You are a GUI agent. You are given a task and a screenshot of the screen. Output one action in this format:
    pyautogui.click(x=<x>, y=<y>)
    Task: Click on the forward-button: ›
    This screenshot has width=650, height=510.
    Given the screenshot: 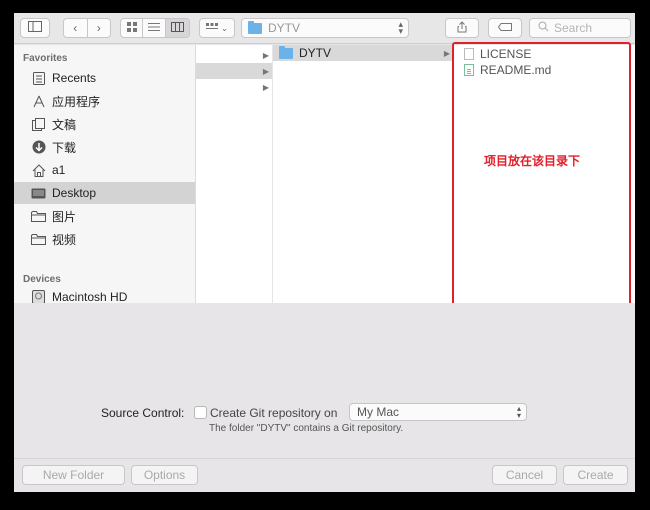 What is the action you would take?
    pyautogui.click(x=99, y=28)
    